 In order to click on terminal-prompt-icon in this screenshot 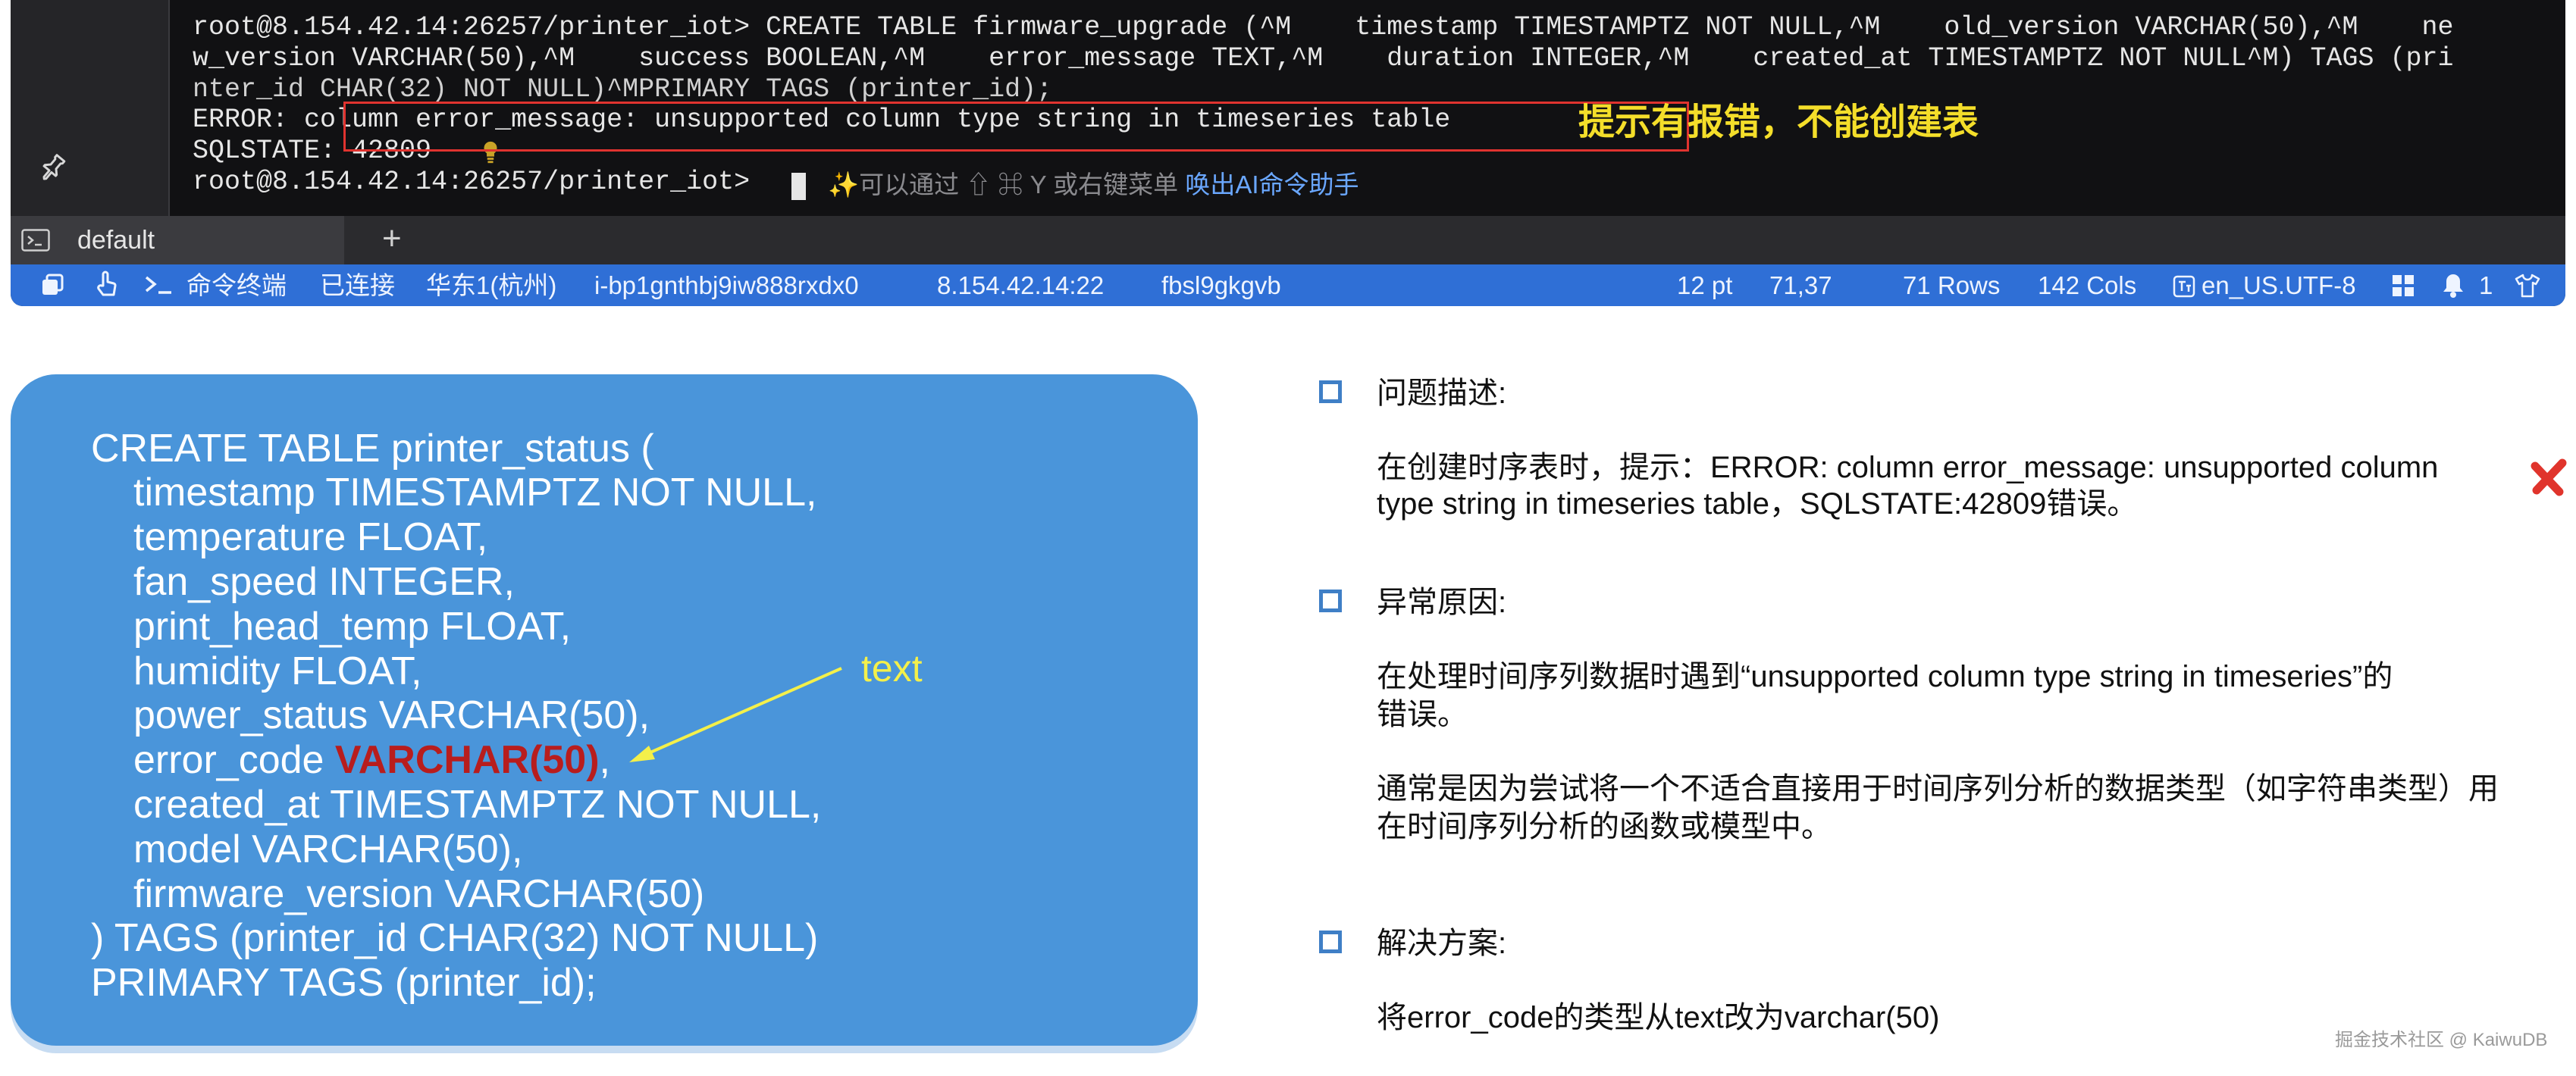, I will do `click(158, 285)`.